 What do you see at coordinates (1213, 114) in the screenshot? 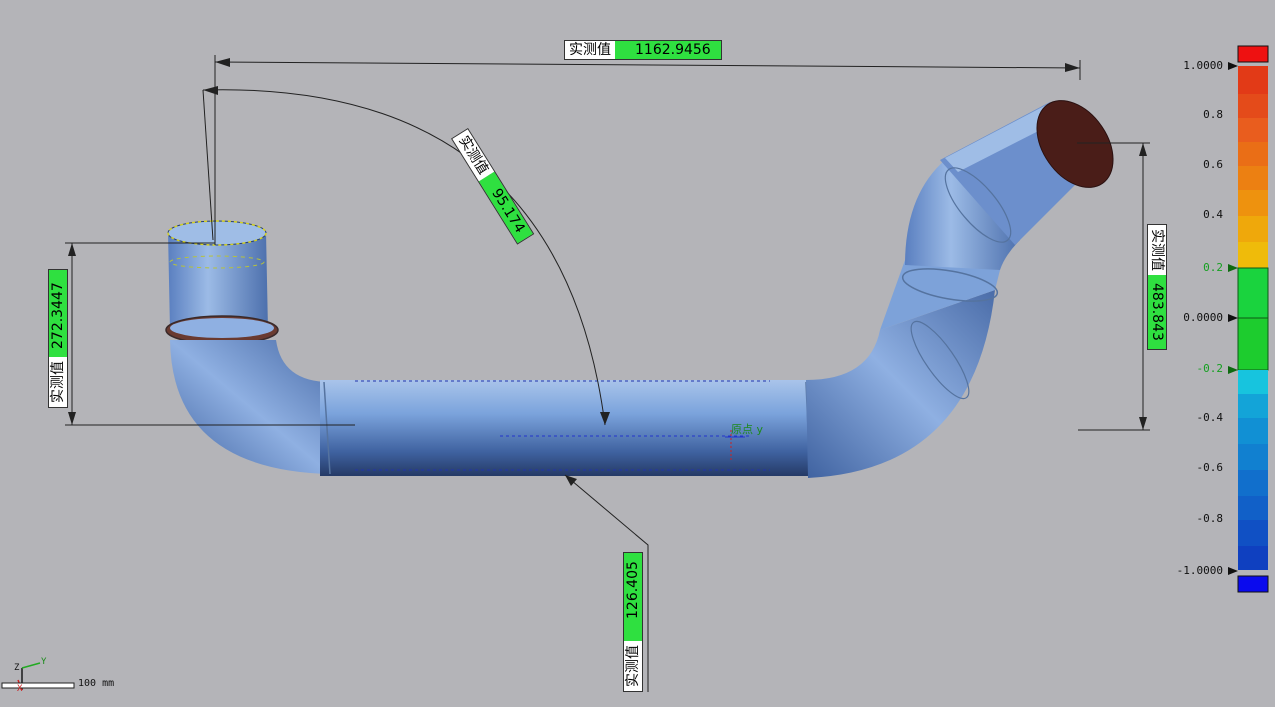
I see `scale-tick: 0.8` at bounding box center [1213, 114].